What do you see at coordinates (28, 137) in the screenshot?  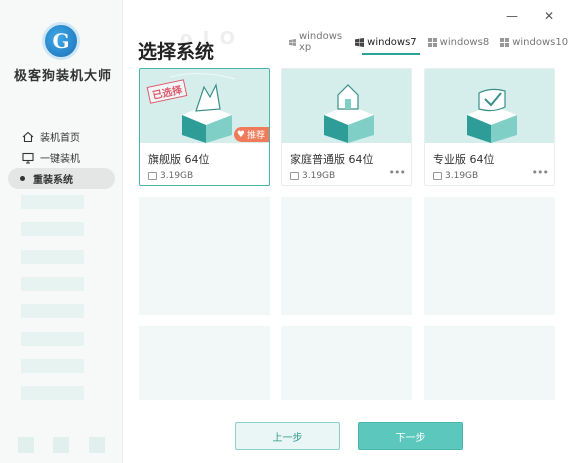 I see `home-icon` at bounding box center [28, 137].